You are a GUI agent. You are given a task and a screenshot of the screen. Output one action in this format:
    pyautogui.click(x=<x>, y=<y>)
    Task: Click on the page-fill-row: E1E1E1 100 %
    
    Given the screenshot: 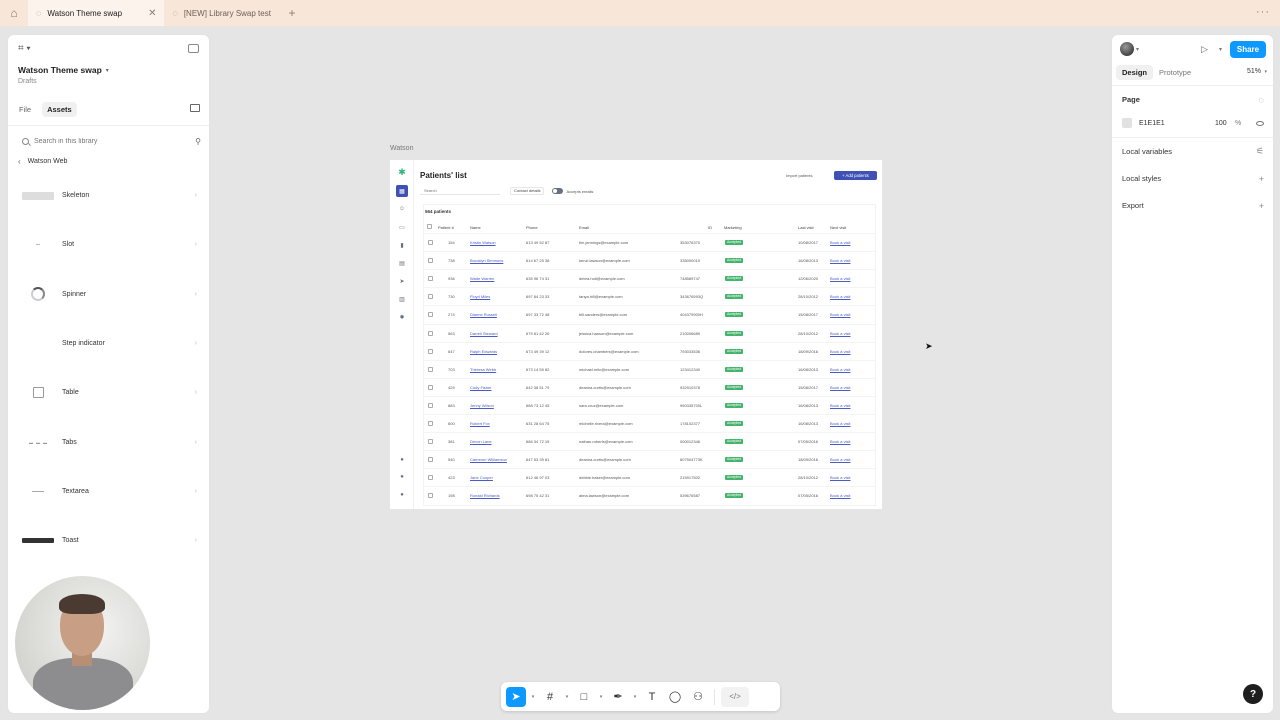 What is the action you would take?
    pyautogui.click(x=1192, y=123)
    